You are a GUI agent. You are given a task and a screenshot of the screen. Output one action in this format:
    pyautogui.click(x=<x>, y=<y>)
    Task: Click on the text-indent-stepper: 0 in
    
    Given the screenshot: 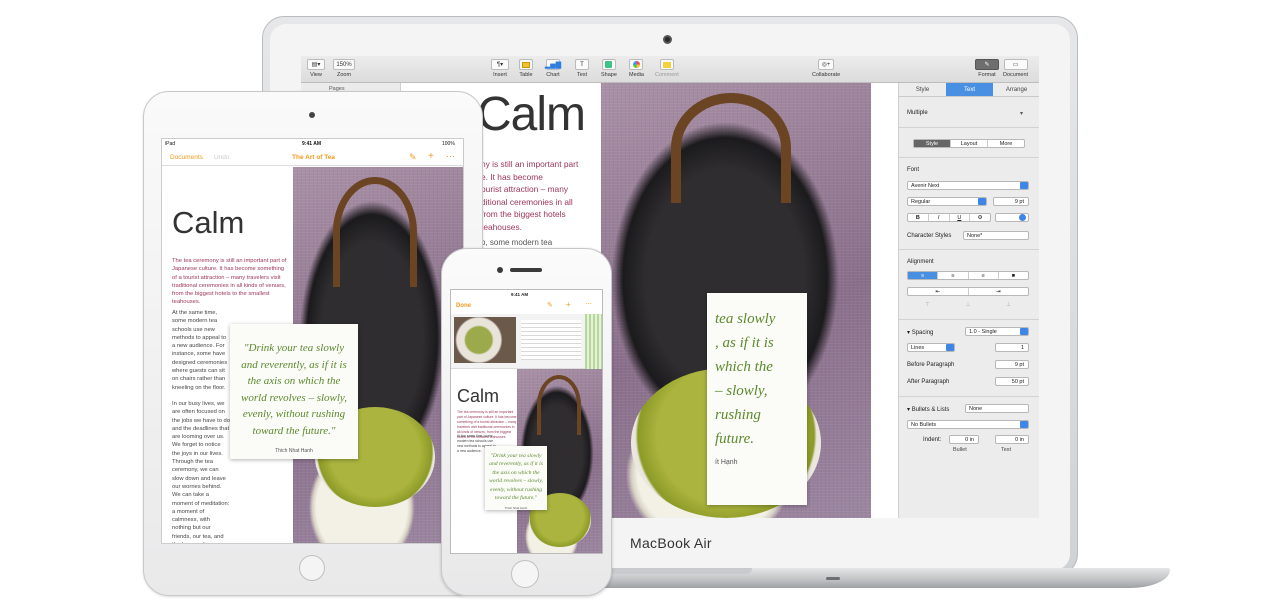 What is the action you would take?
    pyautogui.click(x=1012, y=439)
    